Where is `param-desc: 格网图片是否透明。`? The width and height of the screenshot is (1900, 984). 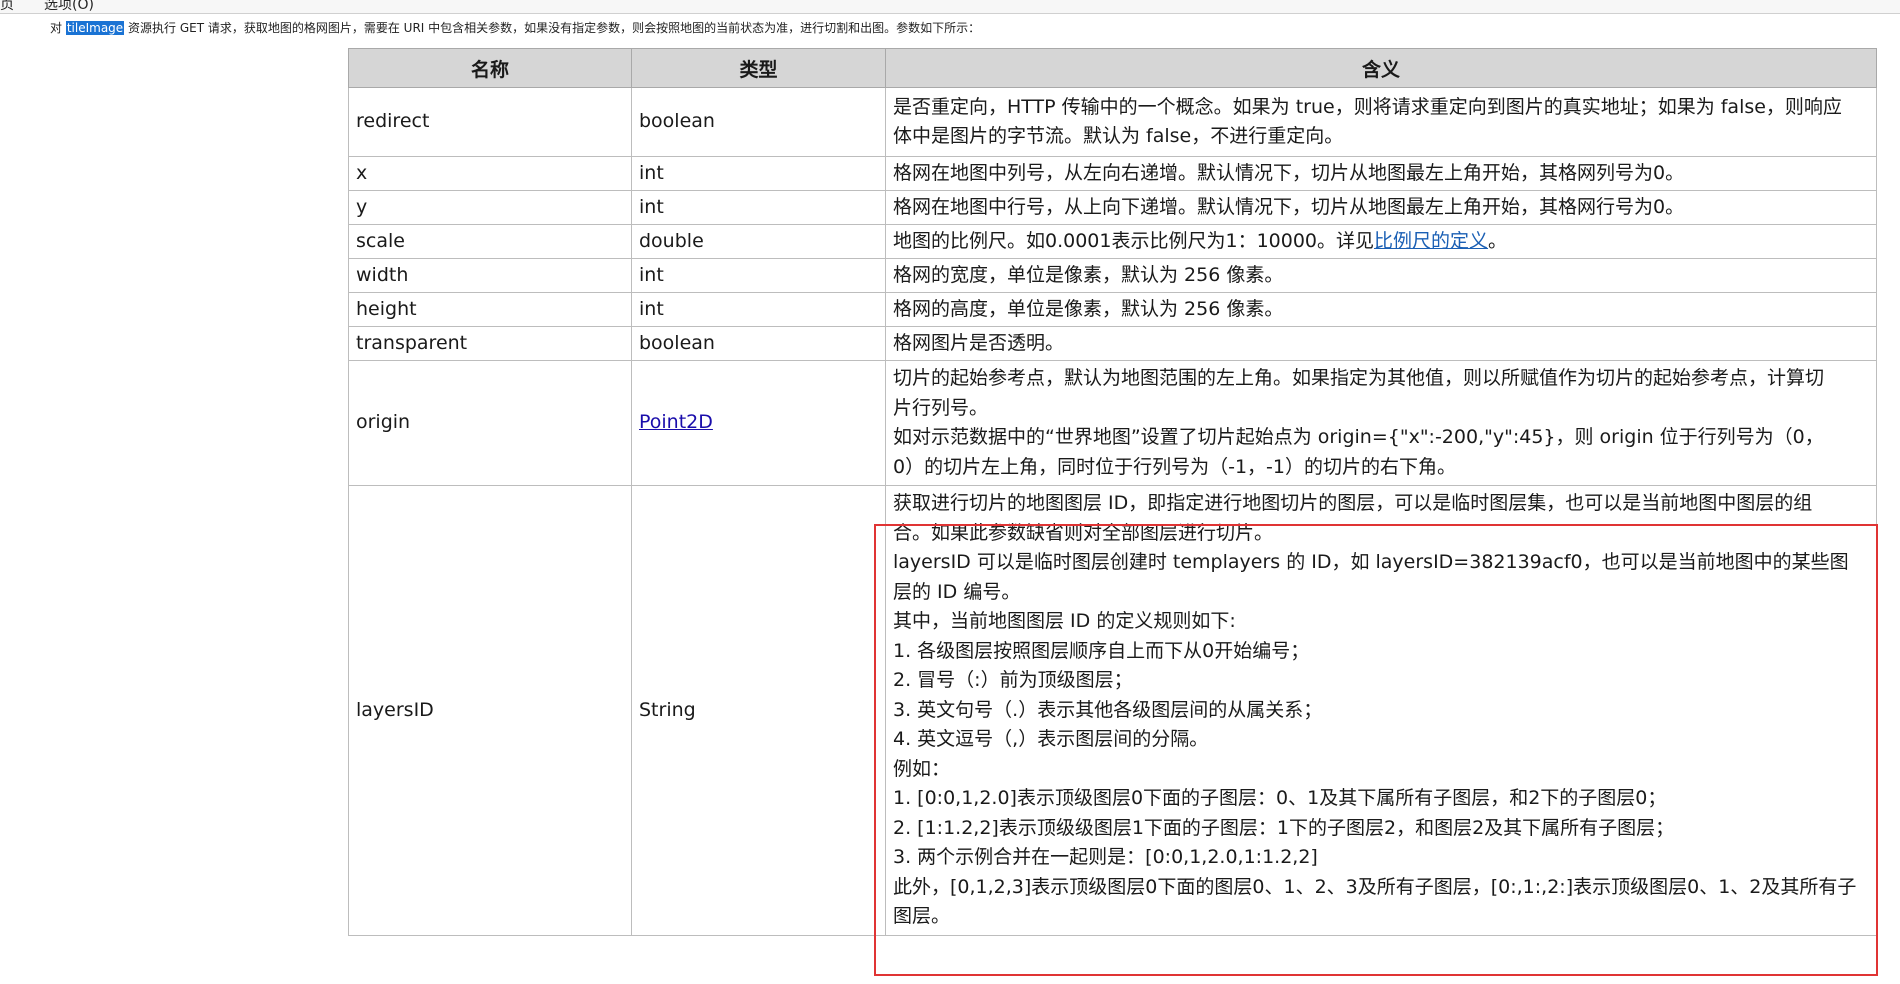
param-desc: 格网图片是否透明。 is located at coordinates (1381, 343).